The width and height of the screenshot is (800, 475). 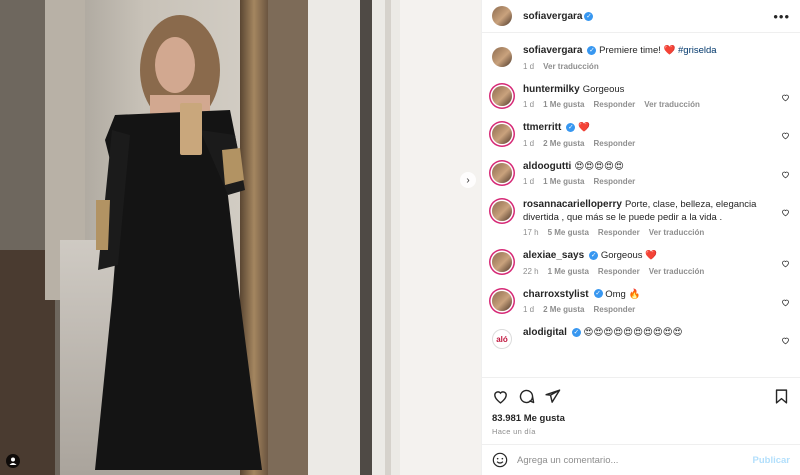 What do you see at coordinates (583, 127) in the screenshot?
I see `comment-text: ❤️` at bounding box center [583, 127].